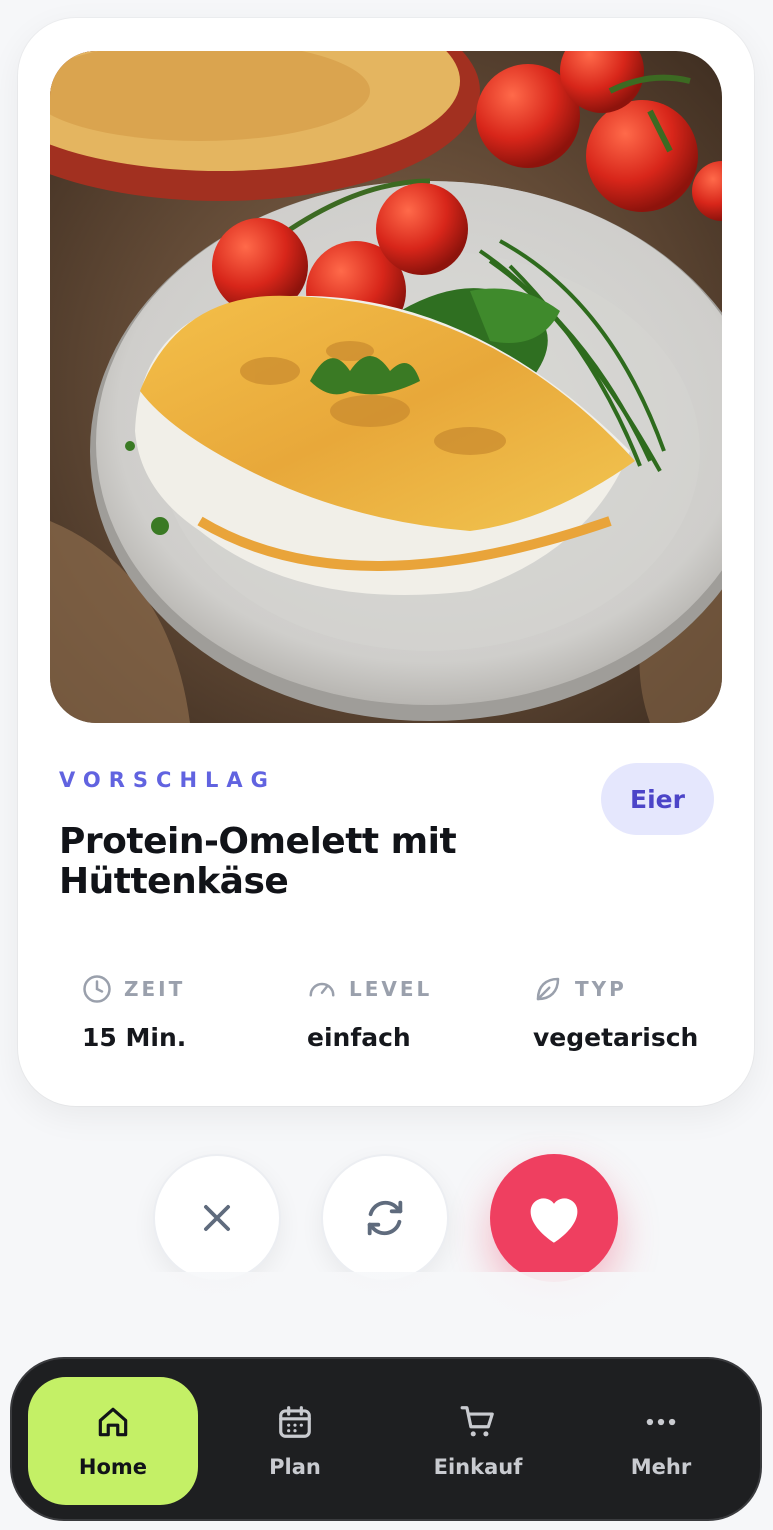  I want to click on calendar-icon, so click(295, 1422).